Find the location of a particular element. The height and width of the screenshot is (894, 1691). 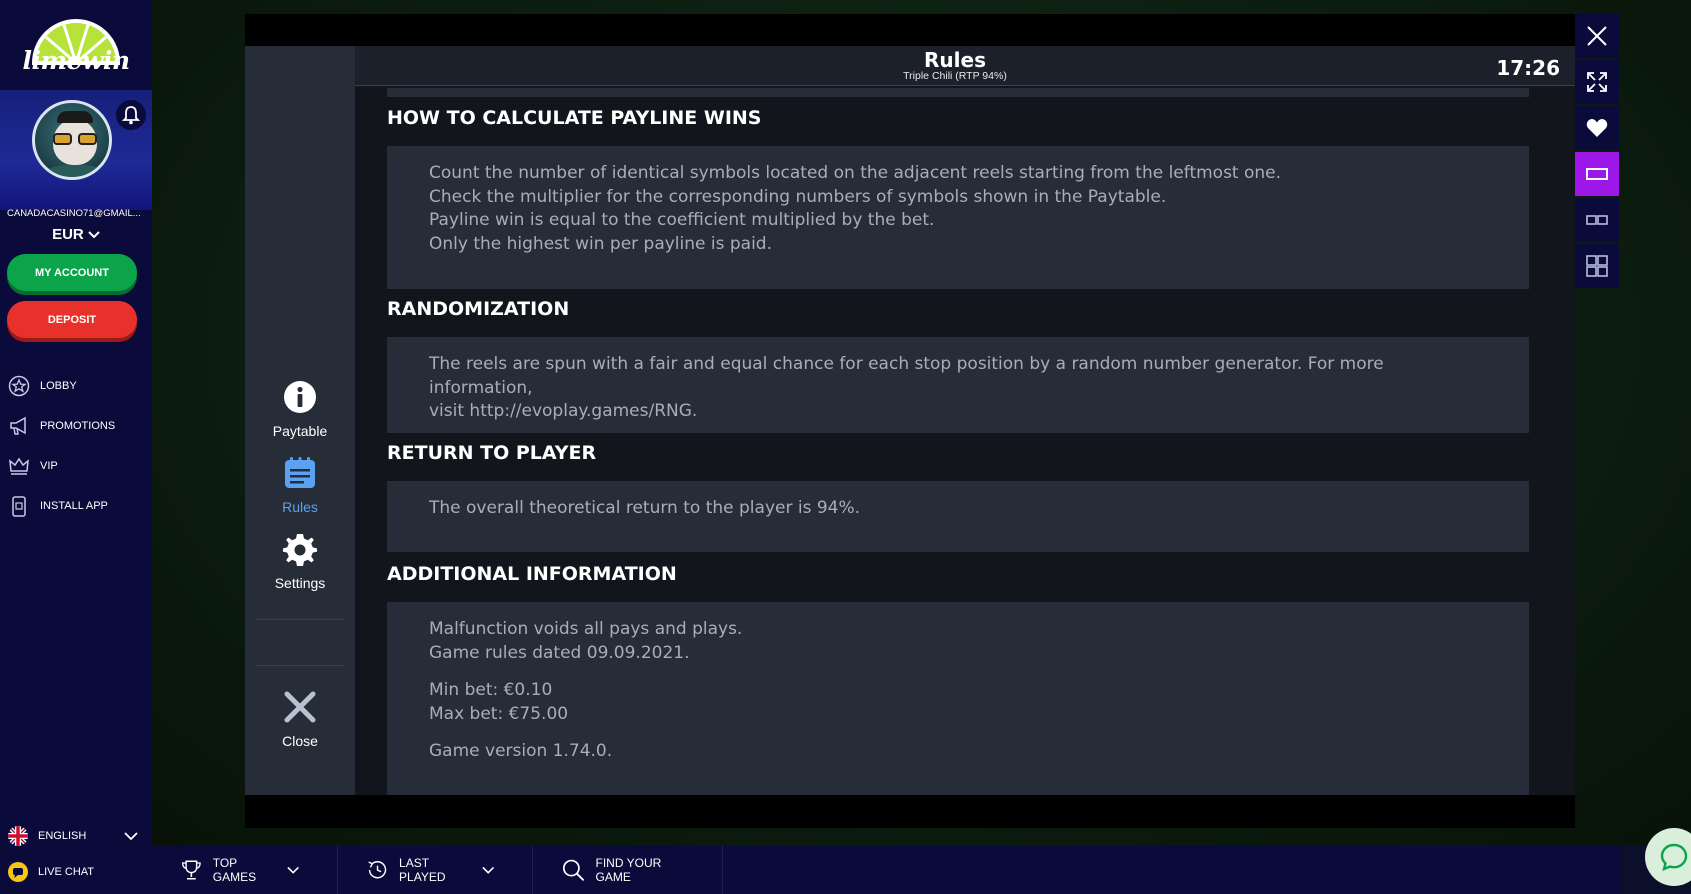

game-controls-rail is located at coordinates (1597, 152).